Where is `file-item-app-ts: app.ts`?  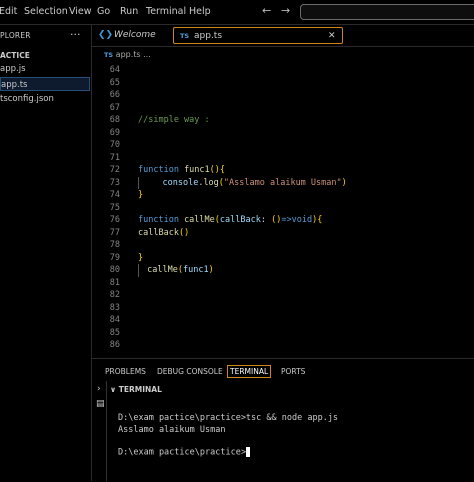 file-item-app-ts: app.ts is located at coordinates (45, 84).